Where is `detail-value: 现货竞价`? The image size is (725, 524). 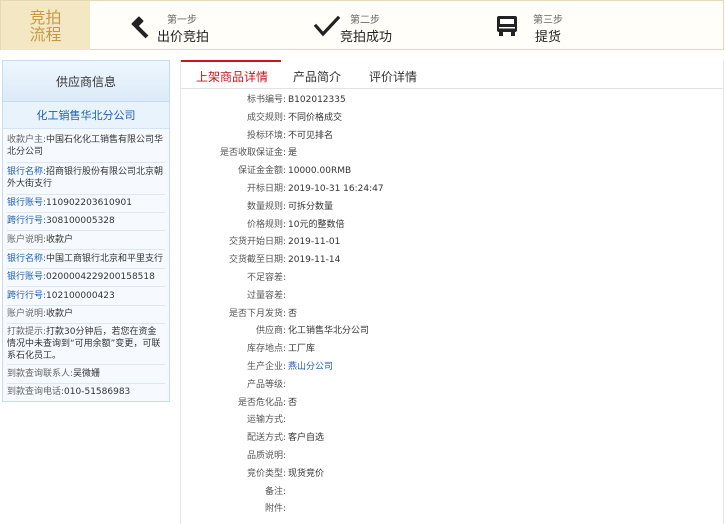 detail-value: 现货竞价 is located at coordinates (306, 473).